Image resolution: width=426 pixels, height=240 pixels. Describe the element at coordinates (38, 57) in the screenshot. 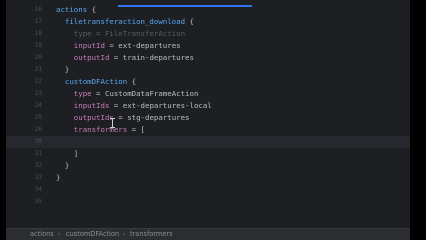

I see `line-number: 20` at that location.